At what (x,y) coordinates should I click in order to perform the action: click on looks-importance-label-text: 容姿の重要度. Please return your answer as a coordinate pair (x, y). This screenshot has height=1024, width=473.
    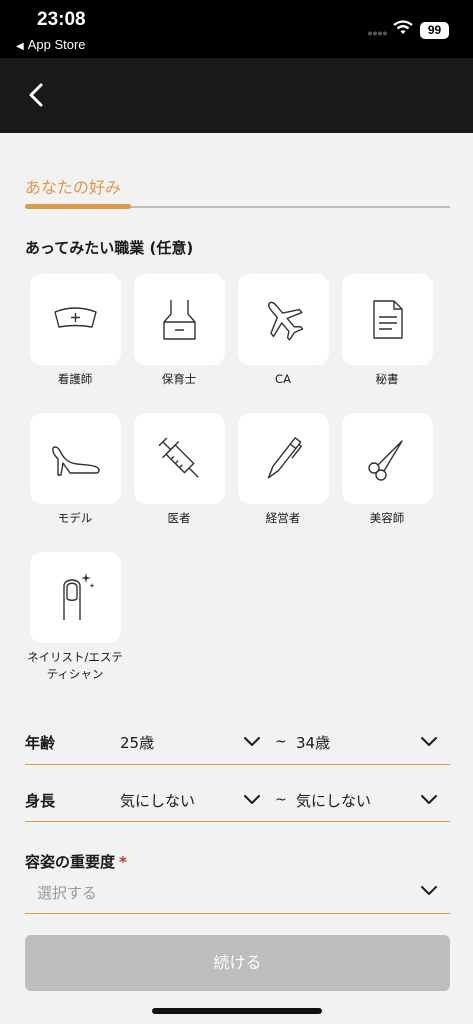
    Looking at the image, I should click on (70, 862).